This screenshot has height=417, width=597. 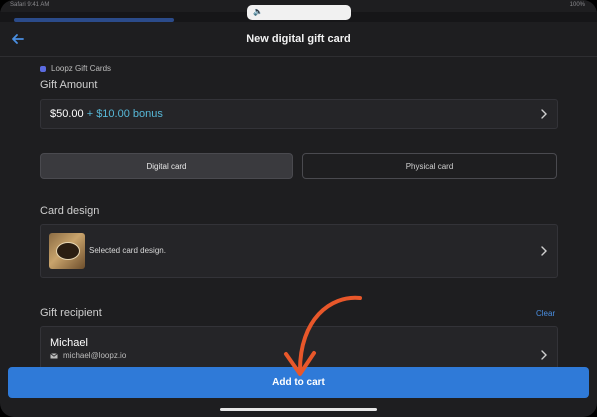 What do you see at coordinates (298, 409) in the screenshot?
I see `home-indicator` at bounding box center [298, 409].